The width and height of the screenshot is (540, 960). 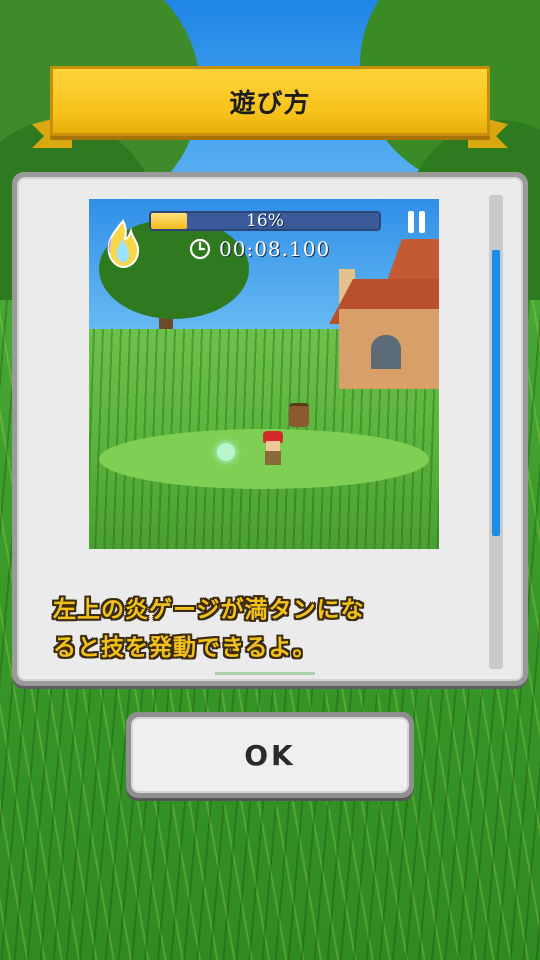 I want to click on ok-button-face: OK, so click(x=270, y=755).